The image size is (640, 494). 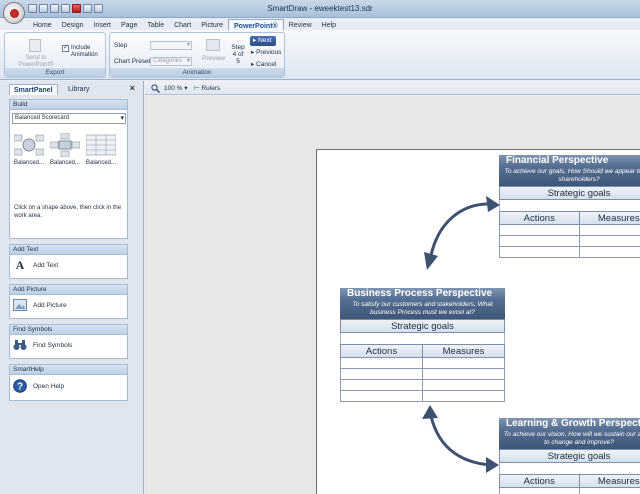 I want to click on rulers-label: Rulers, so click(x=211, y=88).